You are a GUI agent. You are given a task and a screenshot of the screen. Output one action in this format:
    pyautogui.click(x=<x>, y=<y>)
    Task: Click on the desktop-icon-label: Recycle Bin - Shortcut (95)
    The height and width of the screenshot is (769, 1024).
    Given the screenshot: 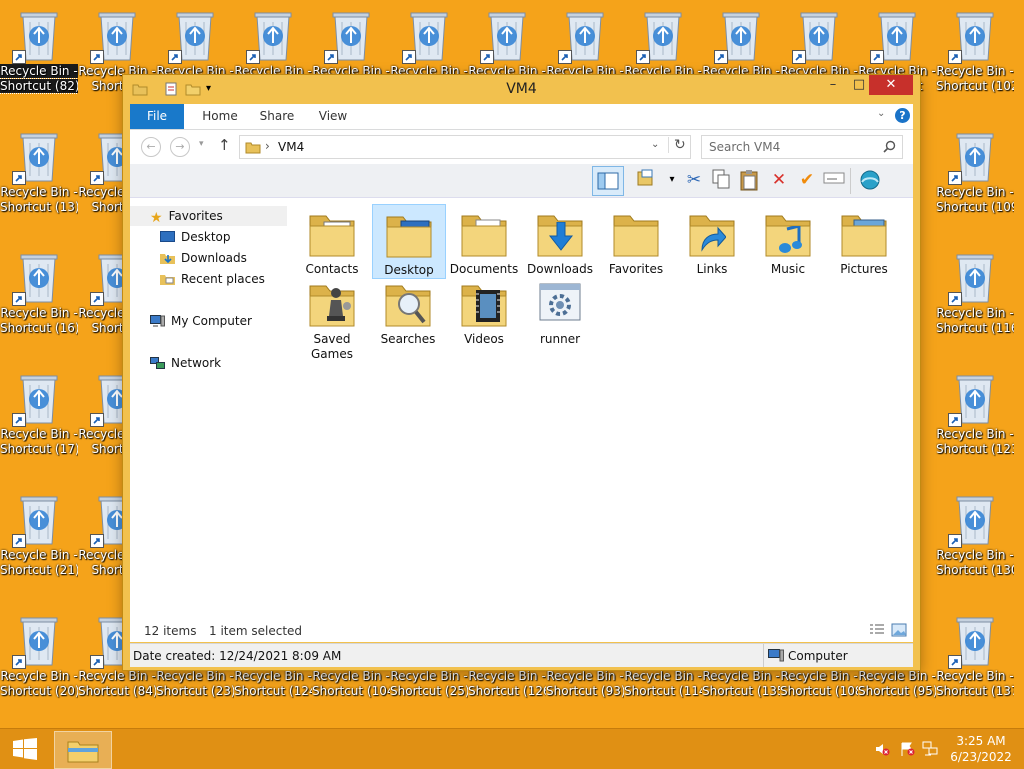 What is the action you would take?
    pyautogui.click(x=897, y=683)
    